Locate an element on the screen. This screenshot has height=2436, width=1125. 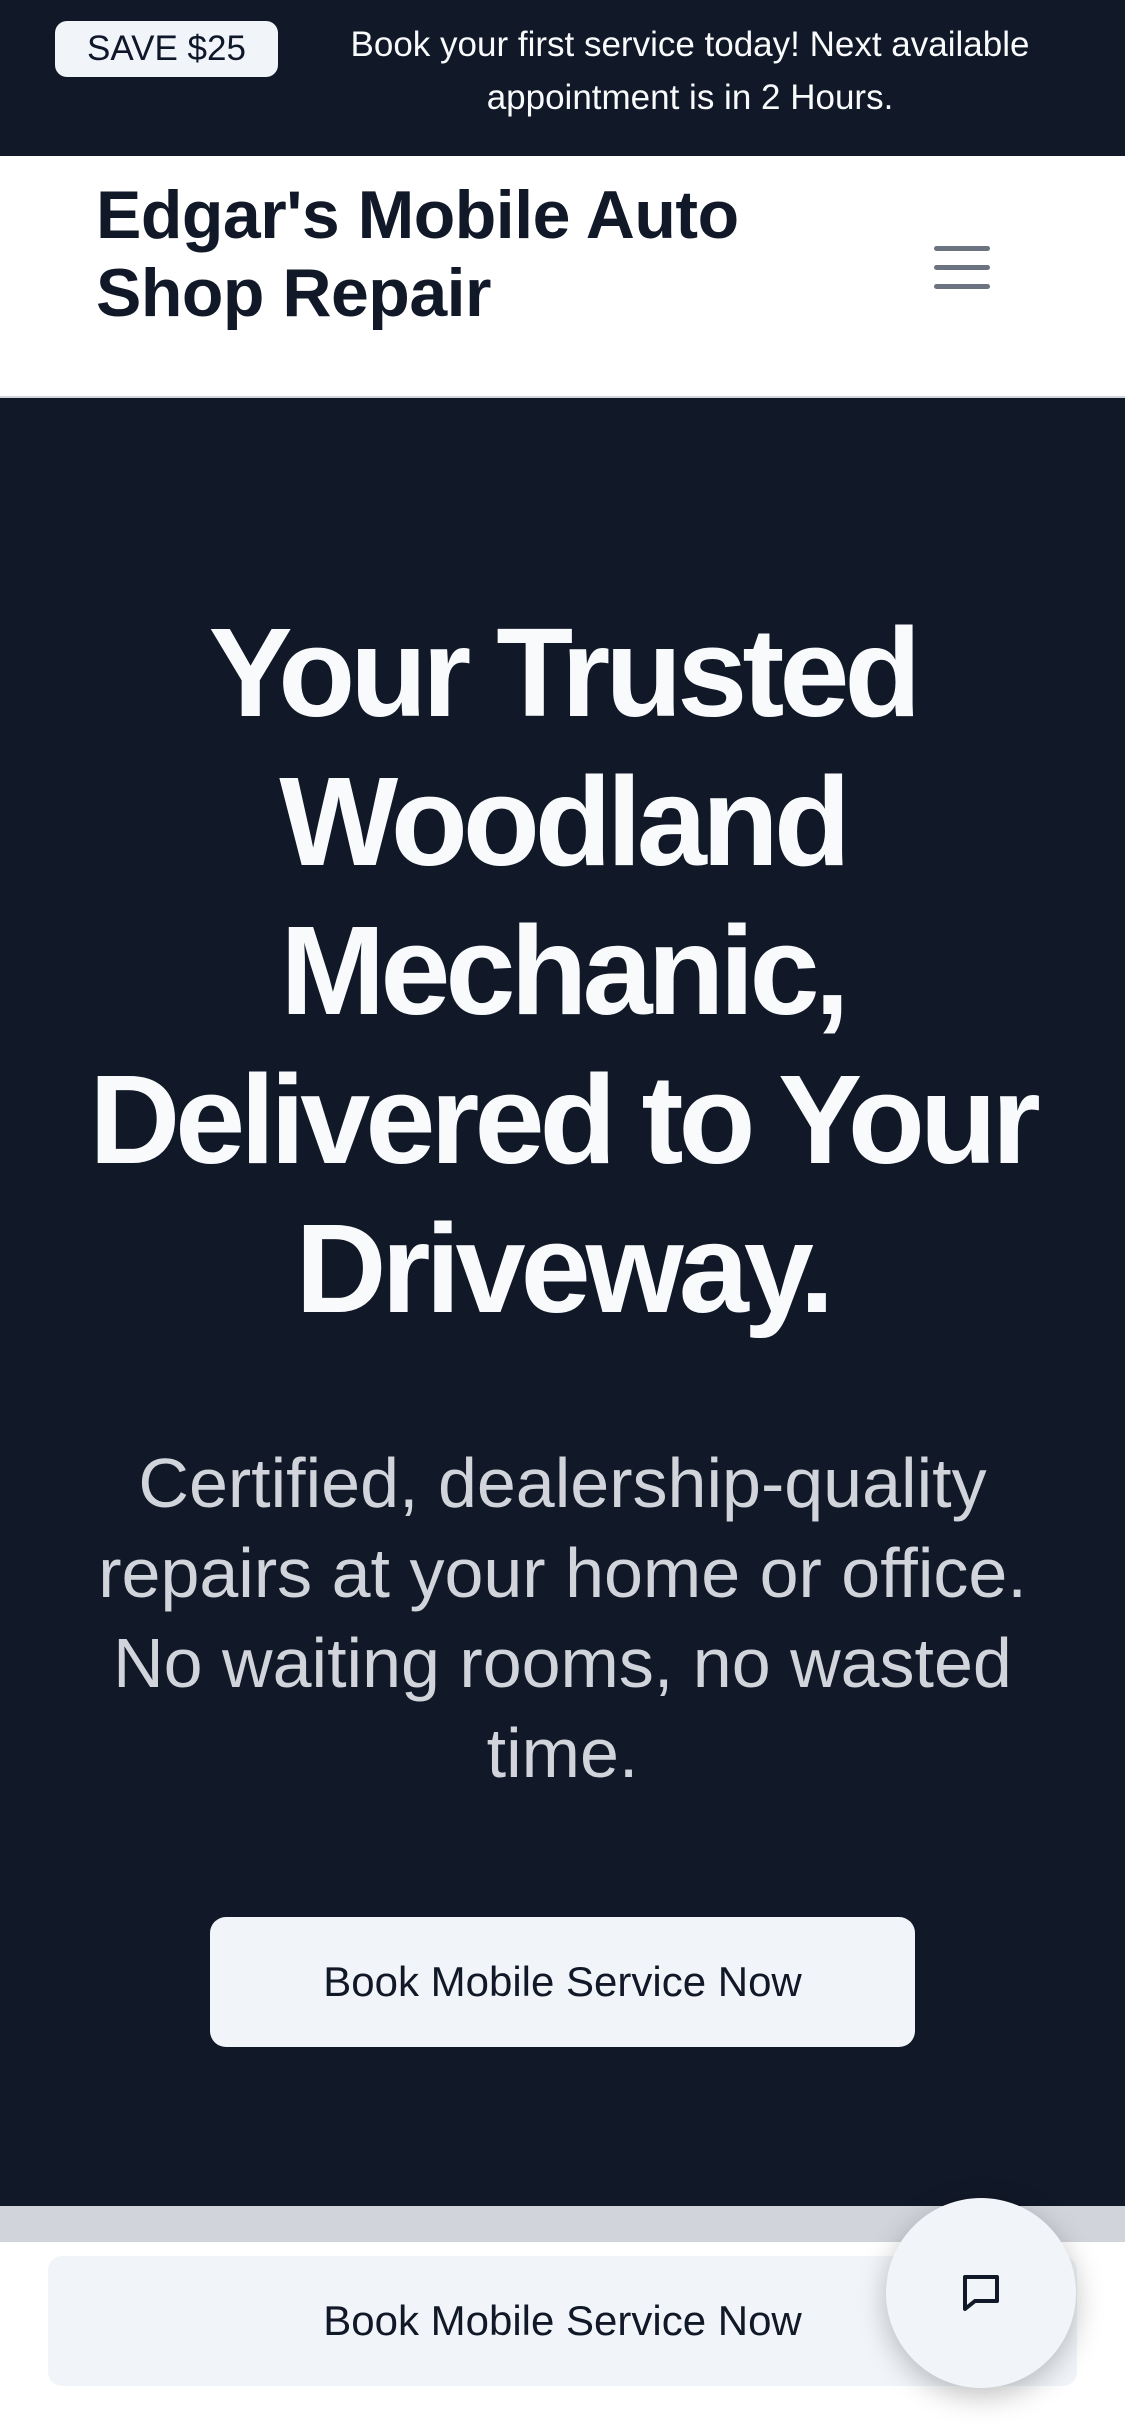
brand-name: Edgar's Mobile Auto Shop Repair is located at coordinates (496, 254).